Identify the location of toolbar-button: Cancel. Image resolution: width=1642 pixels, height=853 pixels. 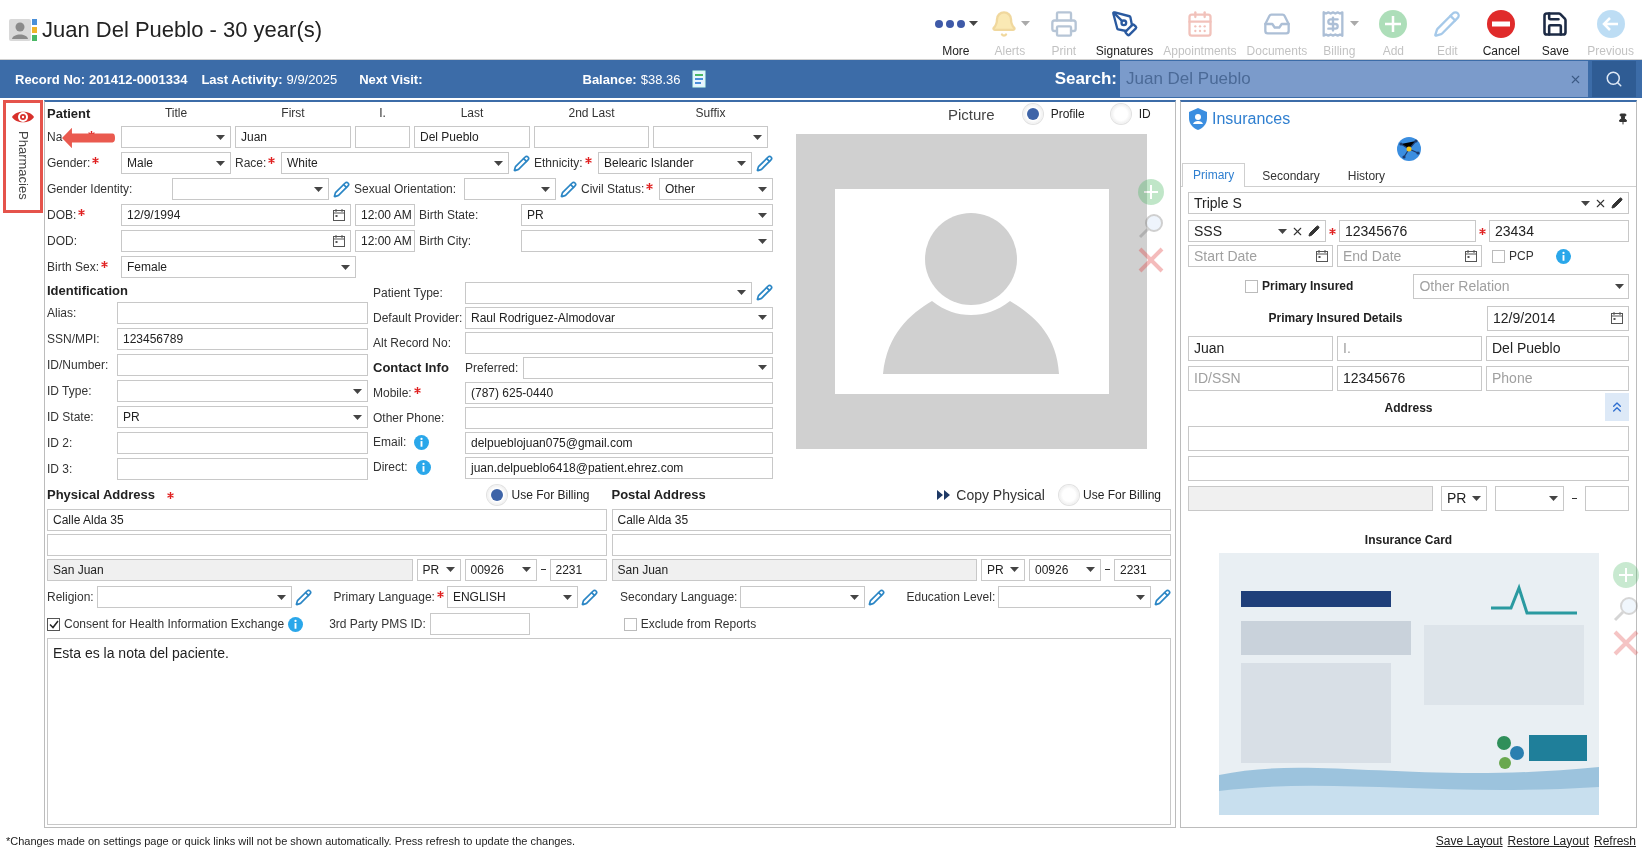
(1501, 32).